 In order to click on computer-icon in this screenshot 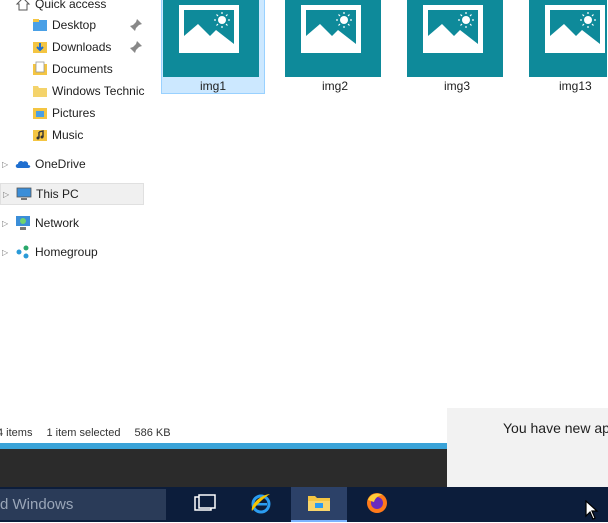, I will do `click(24, 194)`.